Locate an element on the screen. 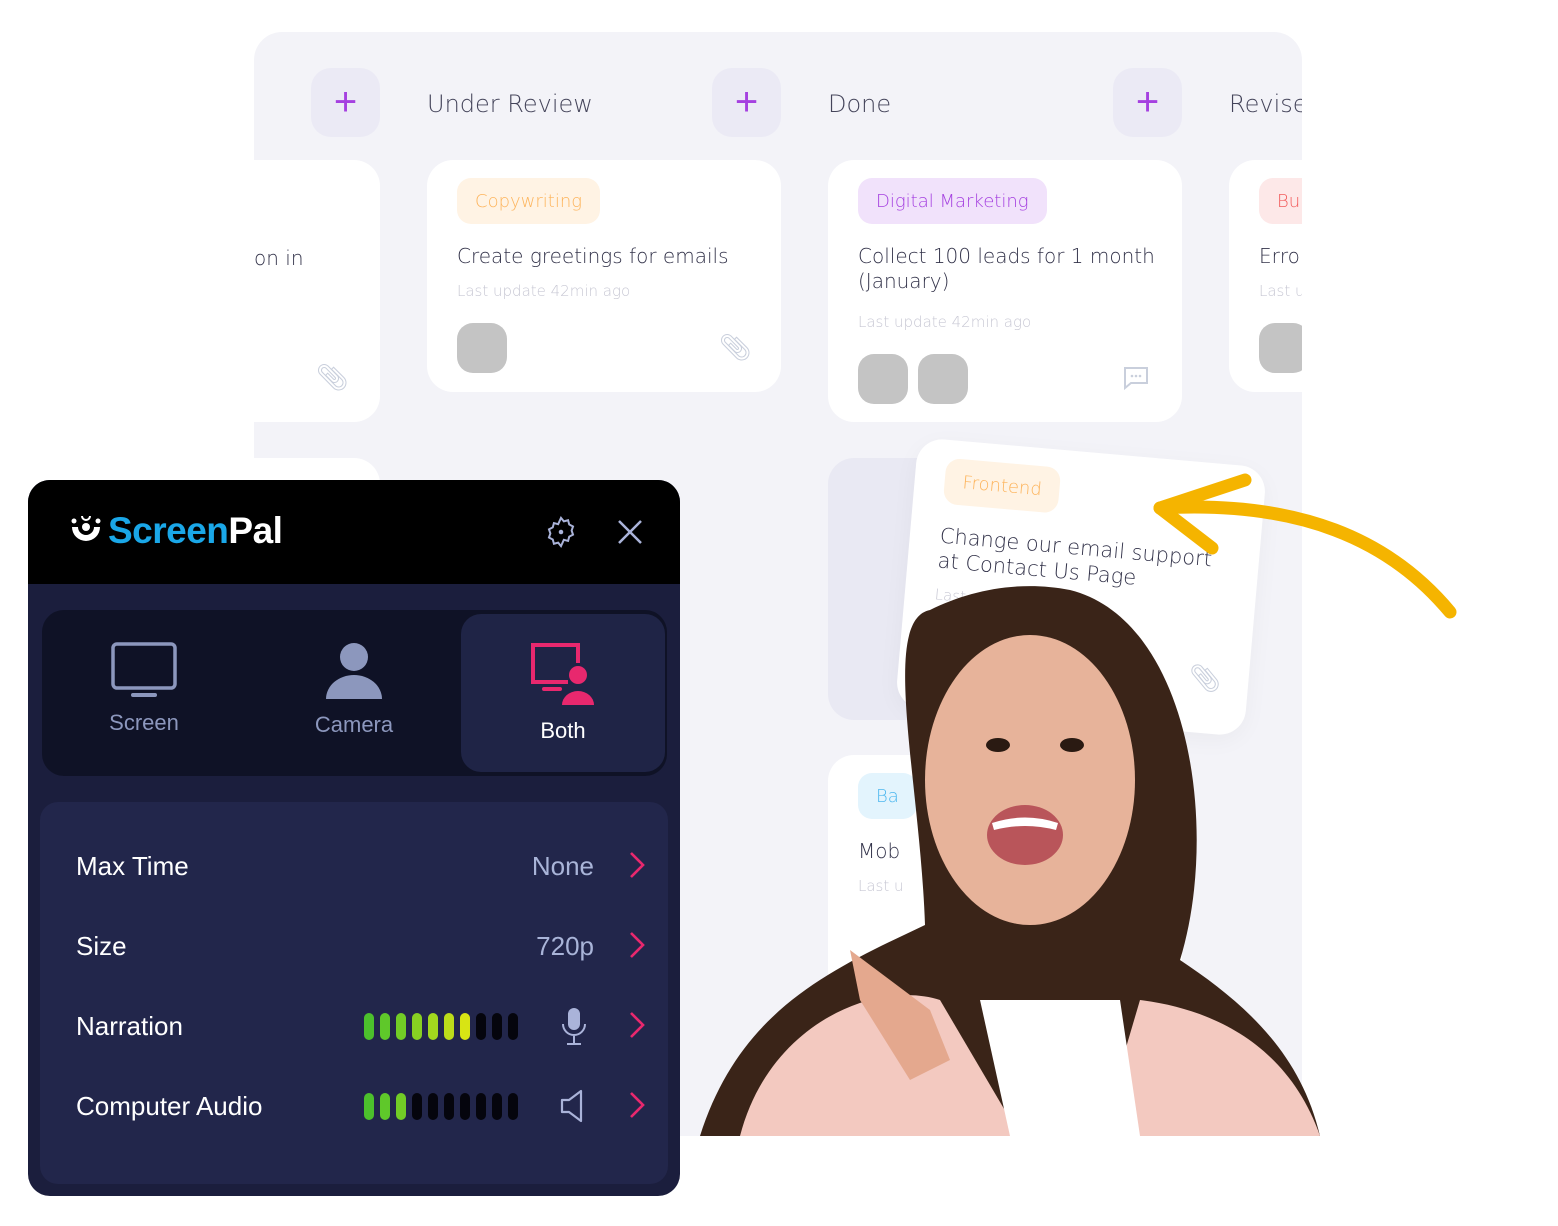 The height and width of the screenshot is (1226, 1558). tab-both: Both is located at coordinates (563, 693).